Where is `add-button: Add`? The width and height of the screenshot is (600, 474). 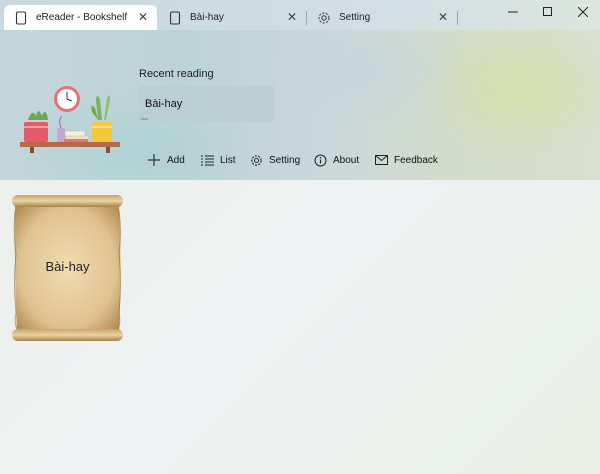 add-button: Add is located at coordinates (166, 160).